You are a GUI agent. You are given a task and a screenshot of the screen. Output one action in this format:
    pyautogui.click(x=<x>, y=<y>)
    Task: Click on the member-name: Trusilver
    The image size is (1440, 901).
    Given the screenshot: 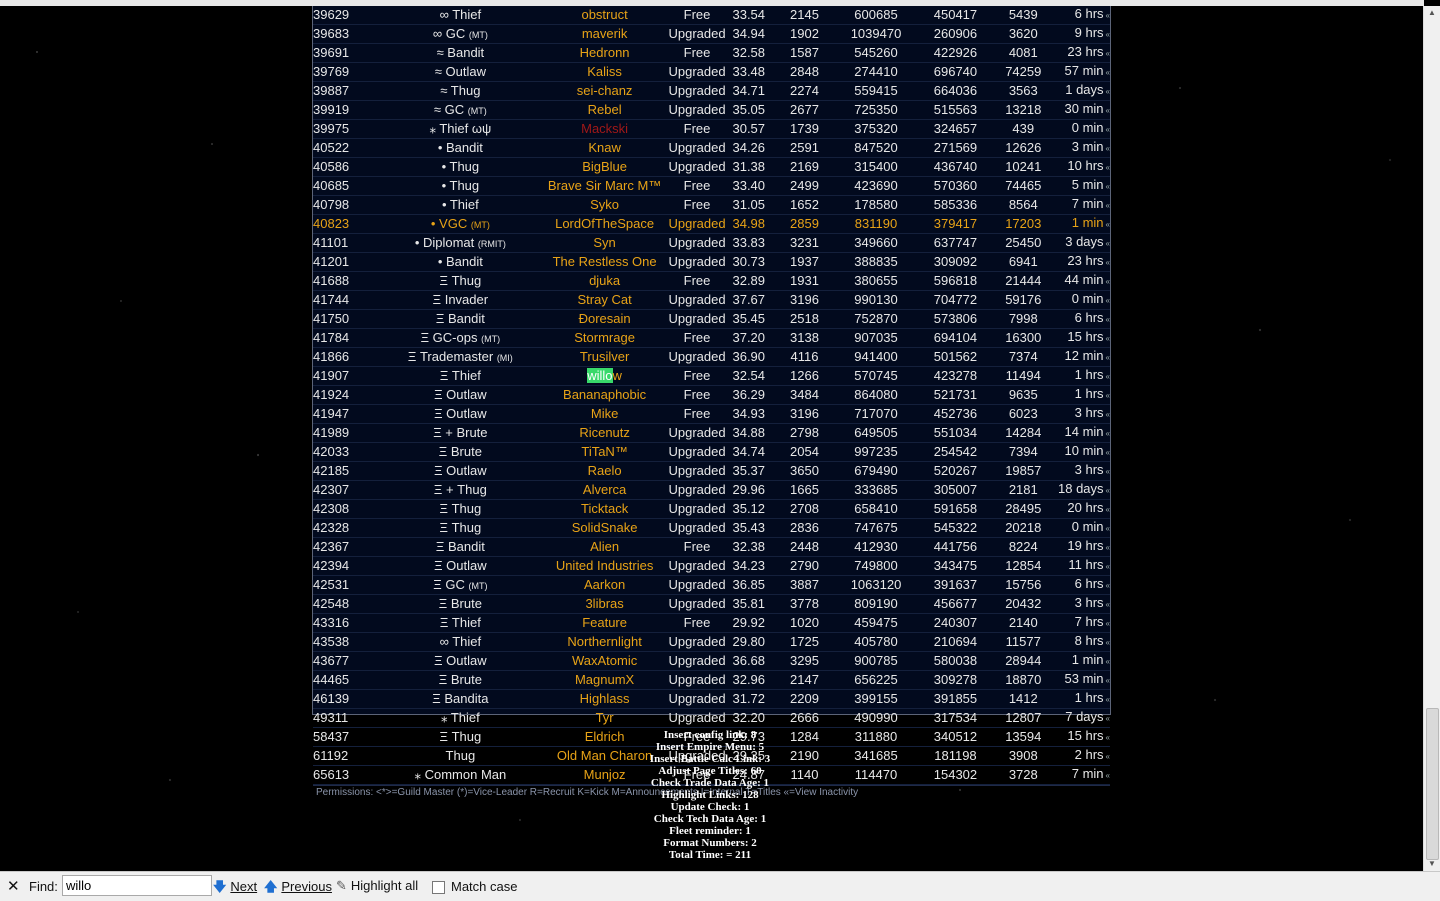 What is the action you would take?
    pyautogui.click(x=604, y=357)
    